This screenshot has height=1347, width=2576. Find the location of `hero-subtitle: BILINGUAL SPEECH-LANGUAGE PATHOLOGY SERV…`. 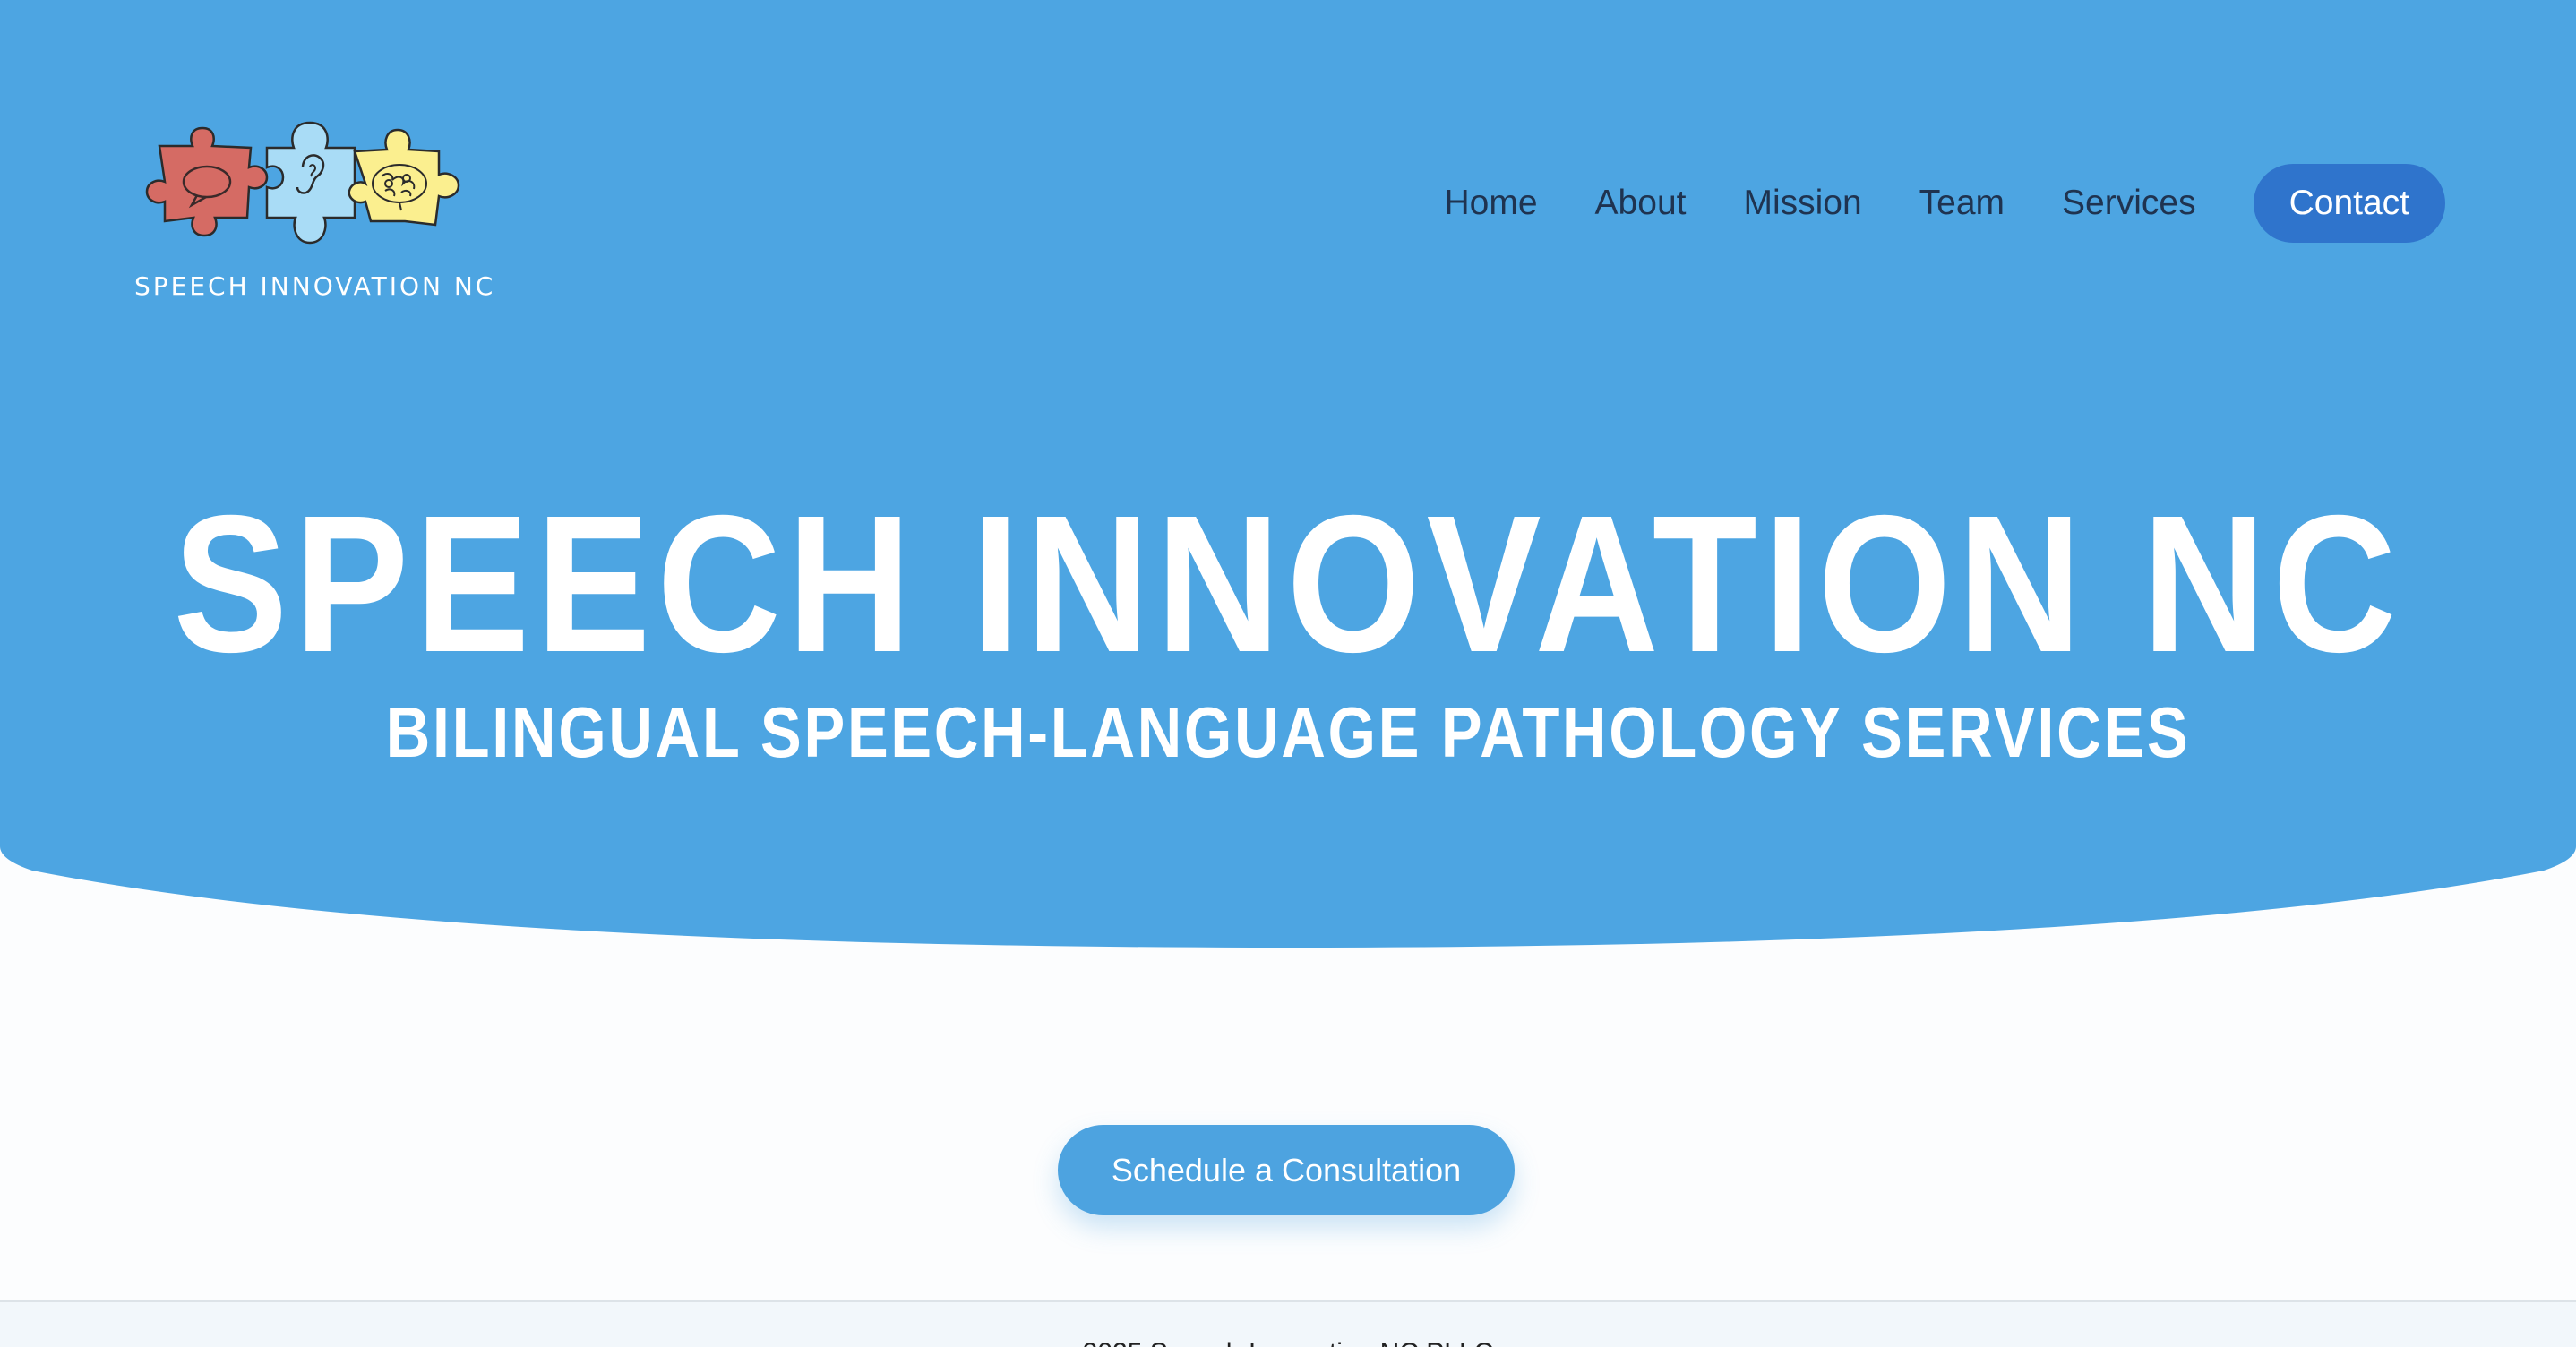

hero-subtitle: BILINGUAL SPEECH-LANGUAGE PATHOLOGY SERV… is located at coordinates (1288, 732).